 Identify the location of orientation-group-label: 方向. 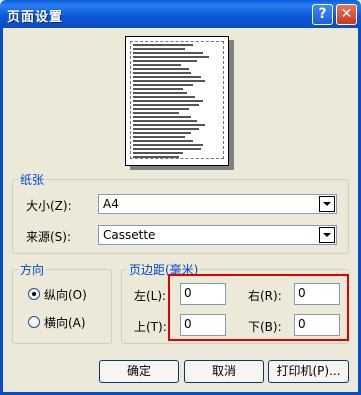
(32, 269).